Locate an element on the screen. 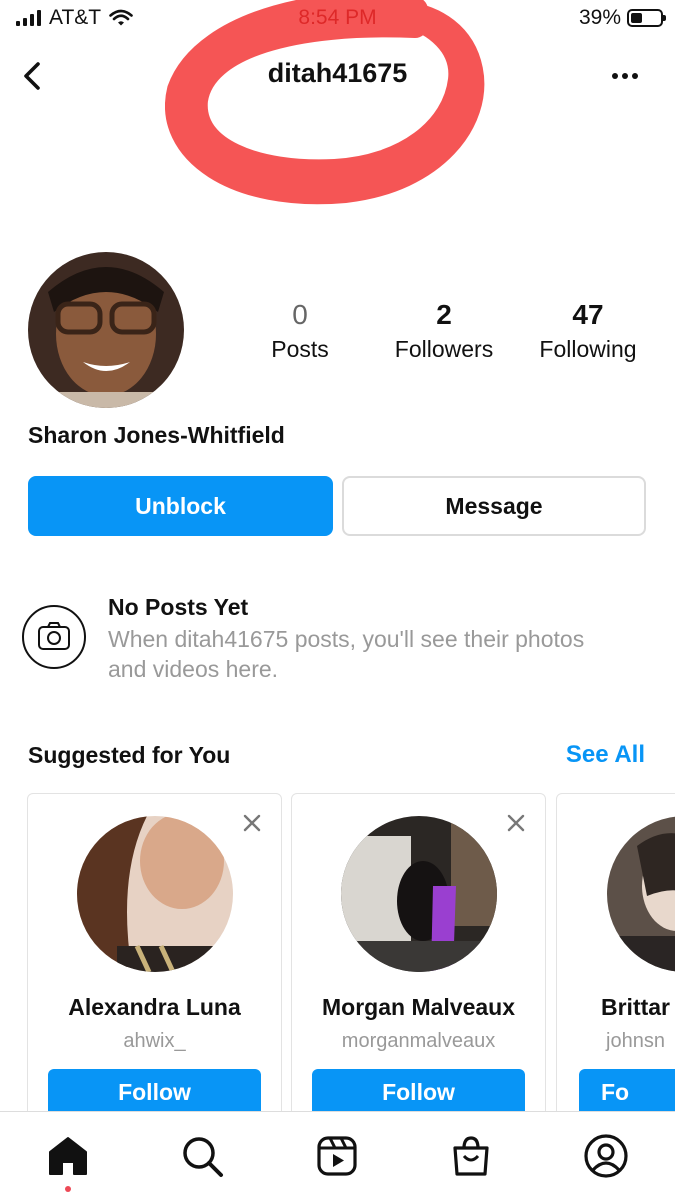 Image resolution: width=675 pixels, height=1201 pixels. suggestion-username: morganmalveaux is located at coordinates (418, 1041).